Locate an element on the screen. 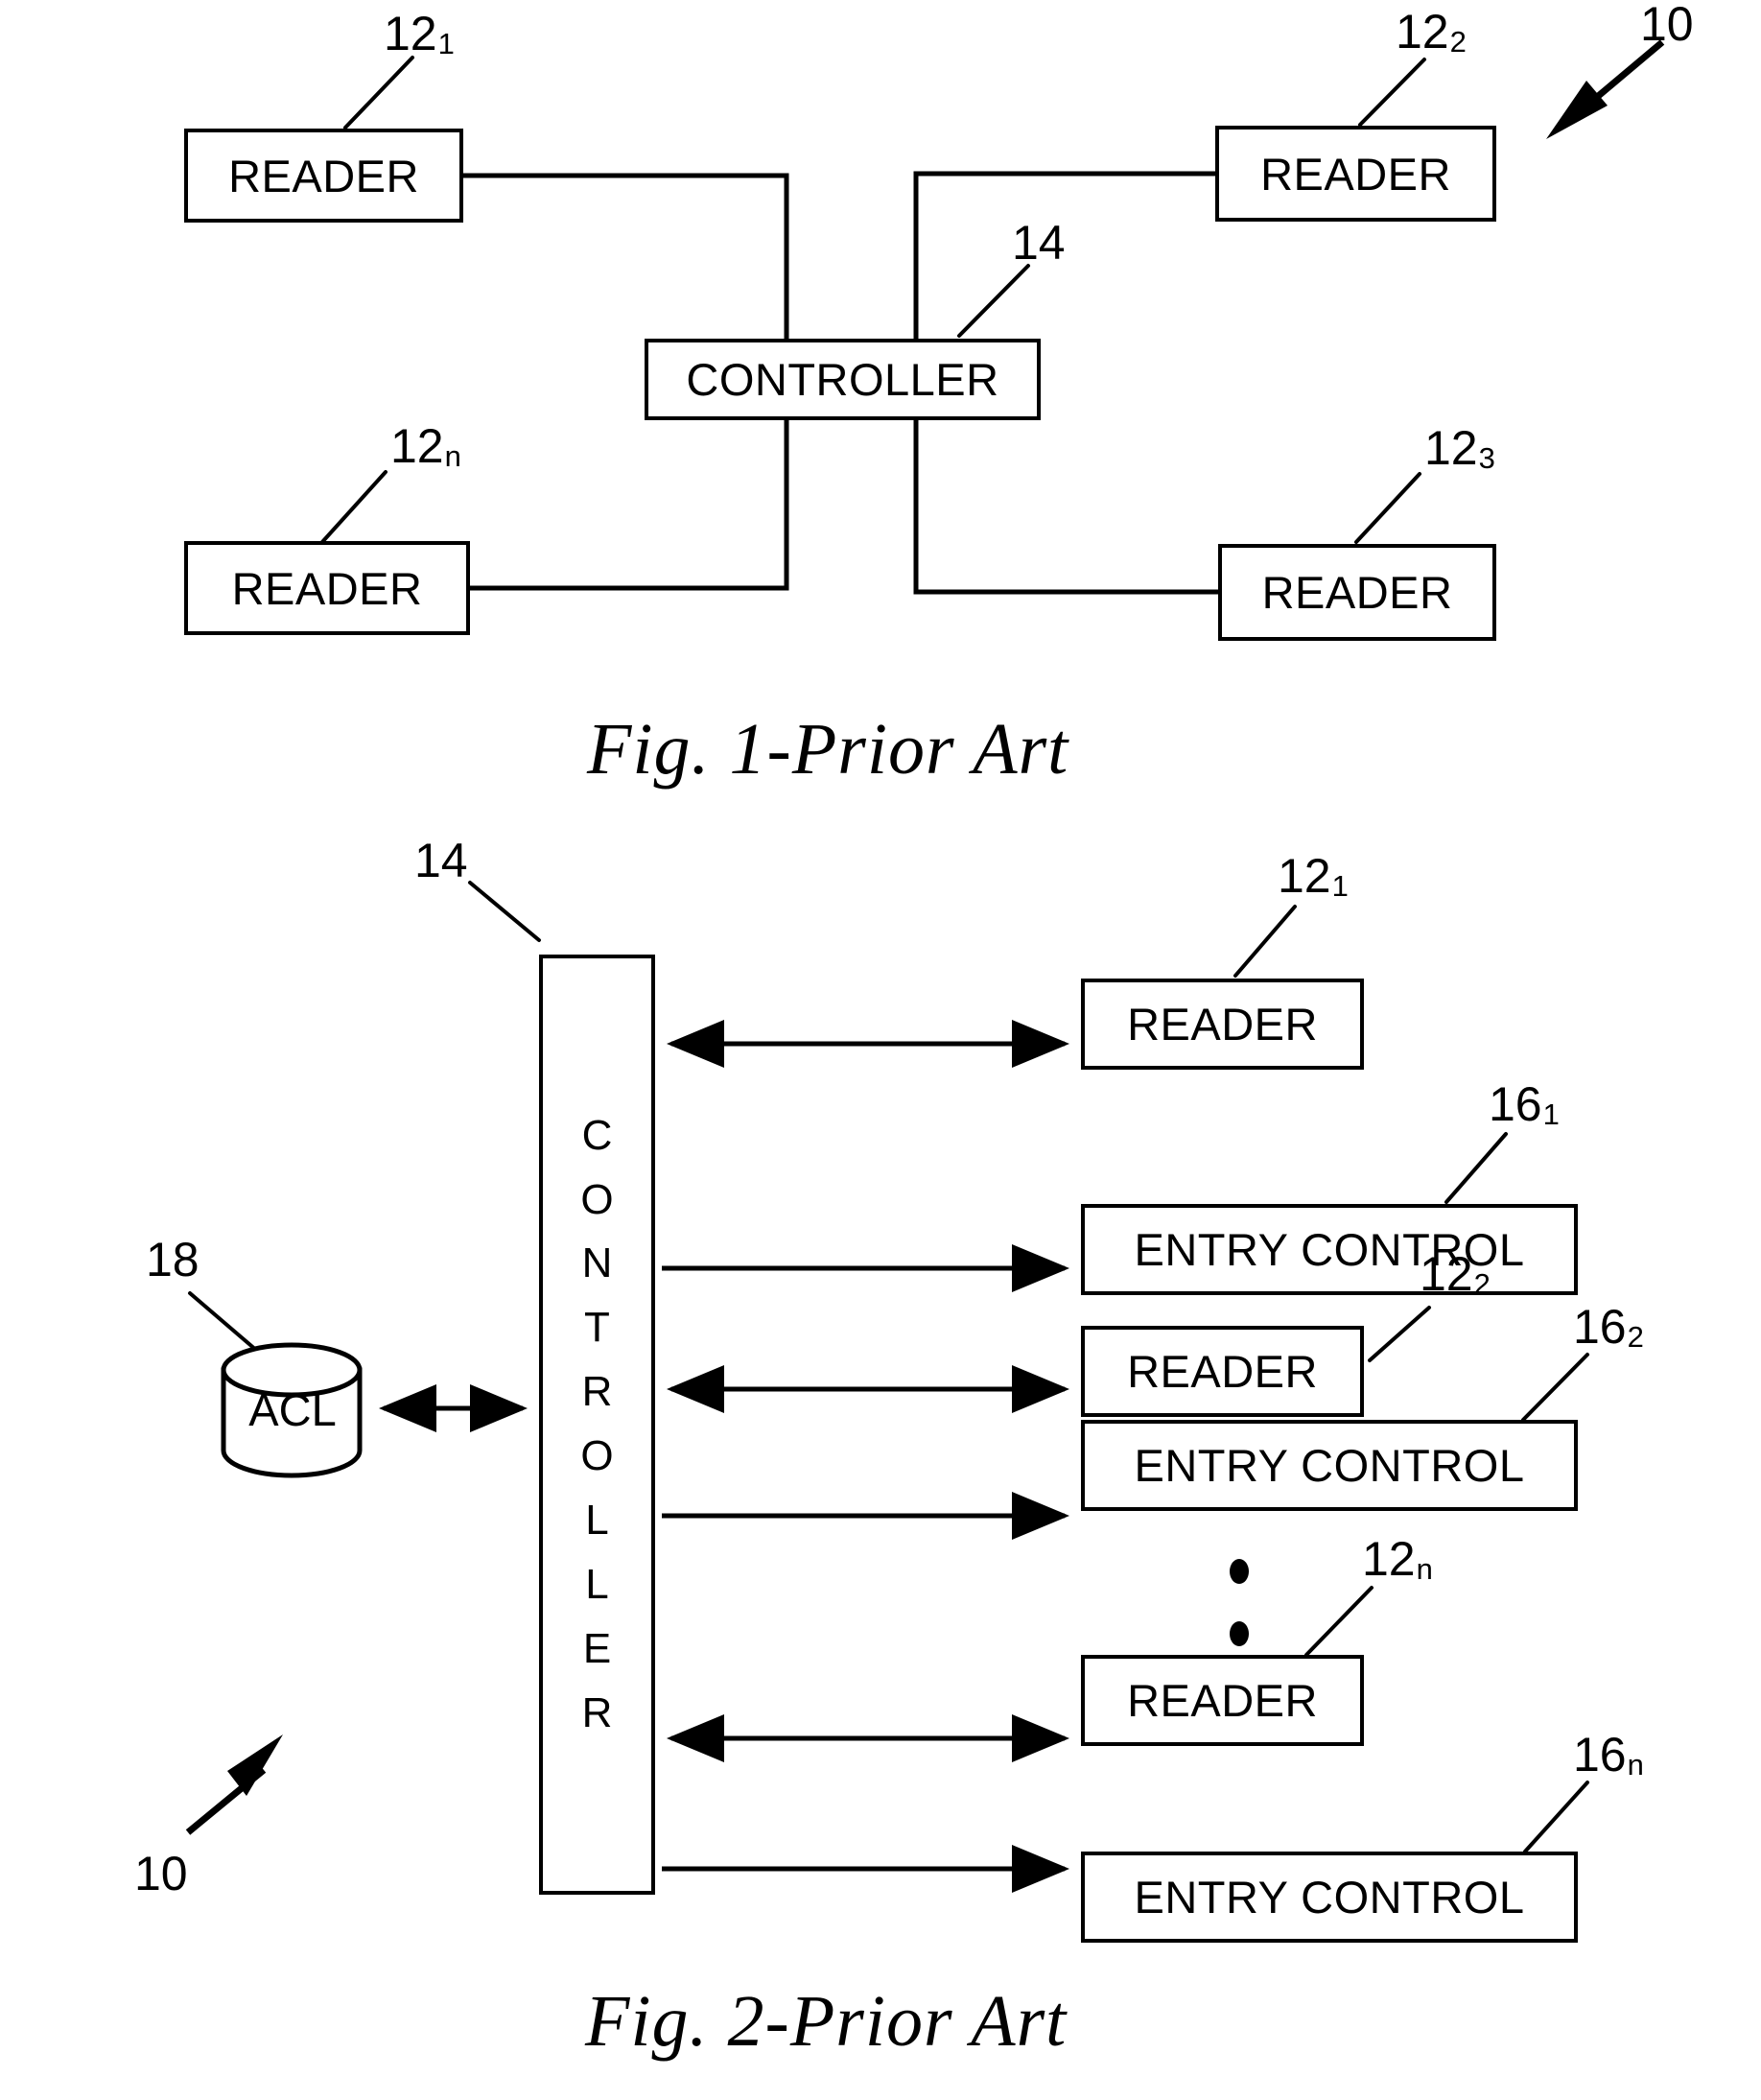  fig2-entry-control-n: ENTRY CONTROL is located at coordinates (1329, 1897).